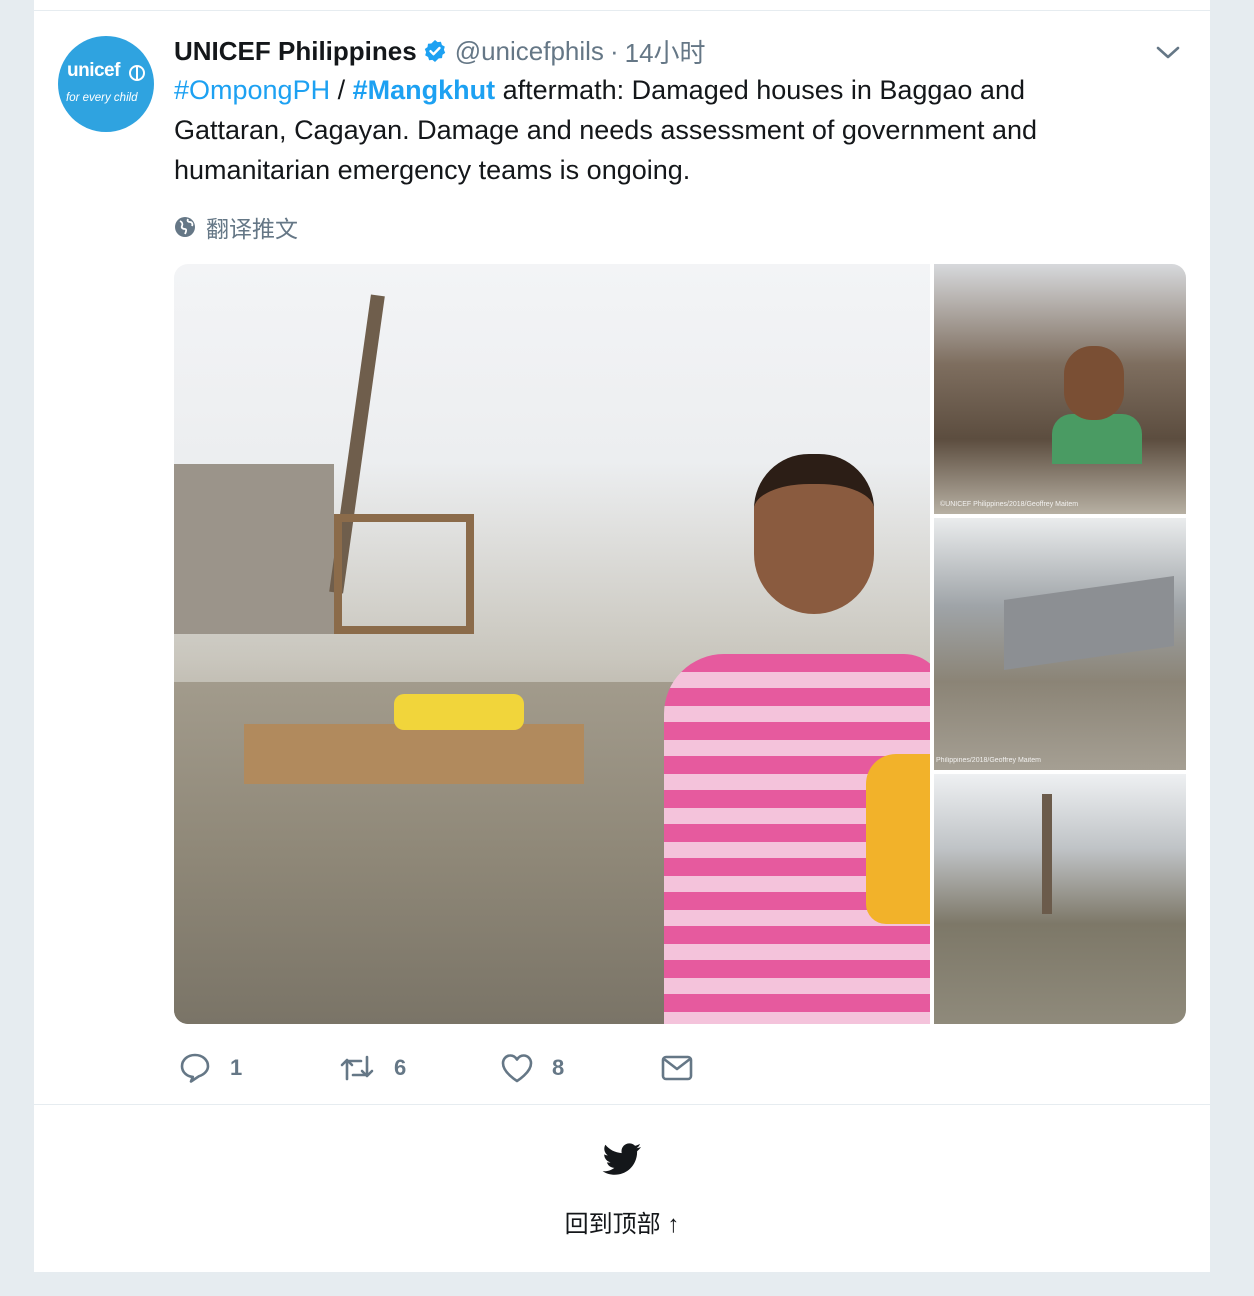  I want to click on translate-label: 翻译推文, so click(252, 229).